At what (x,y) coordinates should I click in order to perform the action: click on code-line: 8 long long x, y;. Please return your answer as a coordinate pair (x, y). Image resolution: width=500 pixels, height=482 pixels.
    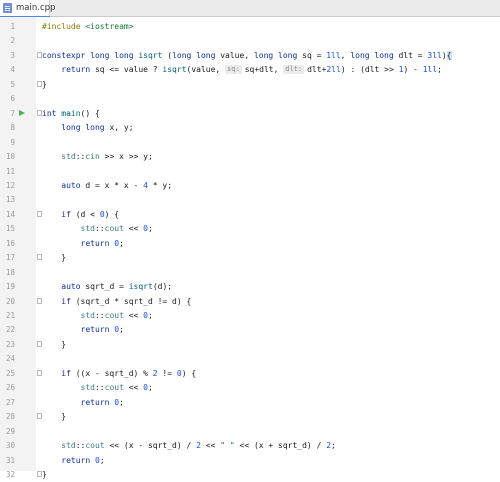
    Looking at the image, I should click on (250, 127).